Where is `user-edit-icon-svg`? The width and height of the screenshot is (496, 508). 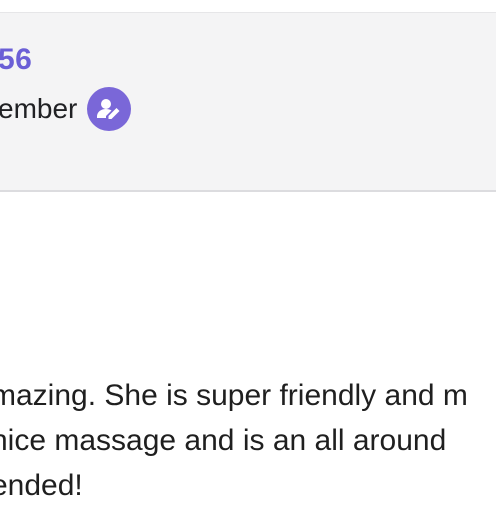
user-edit-icon-svg is located at coordinates (108, 109).